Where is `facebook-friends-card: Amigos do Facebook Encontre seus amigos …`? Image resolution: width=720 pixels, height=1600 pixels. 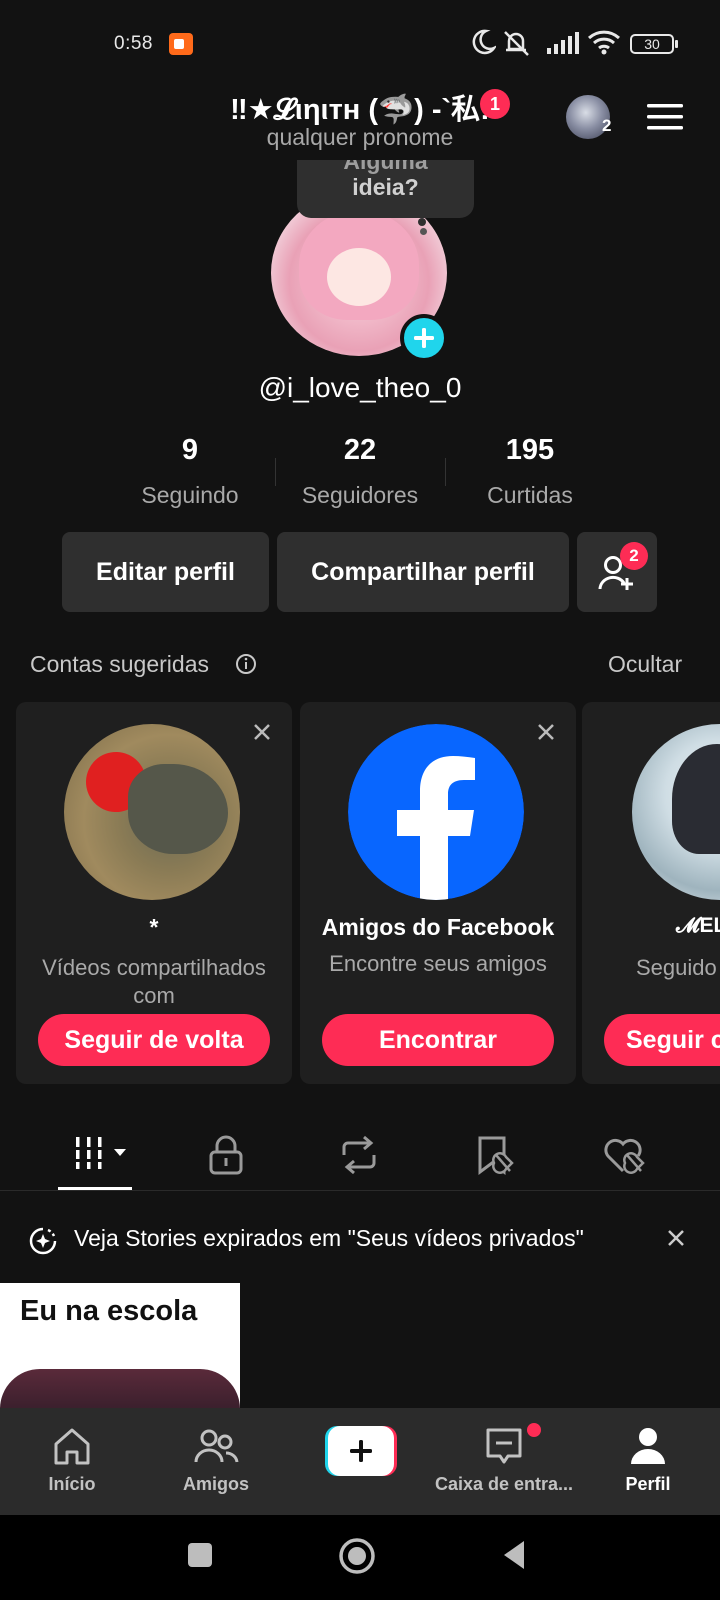
facebook-friends-card: Amigos do Facebook Encontre seus amigos … is located at coordinates (438, 893).